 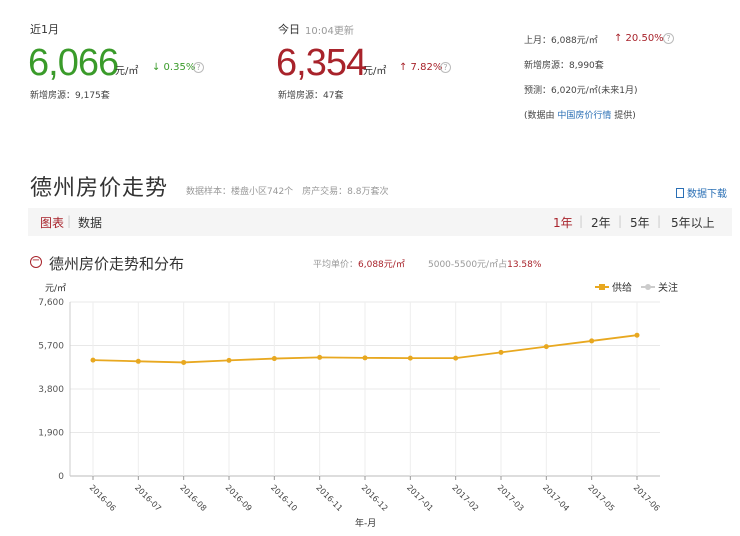 I want to click on tab-chart: 图表, so click(x=52, y=222).